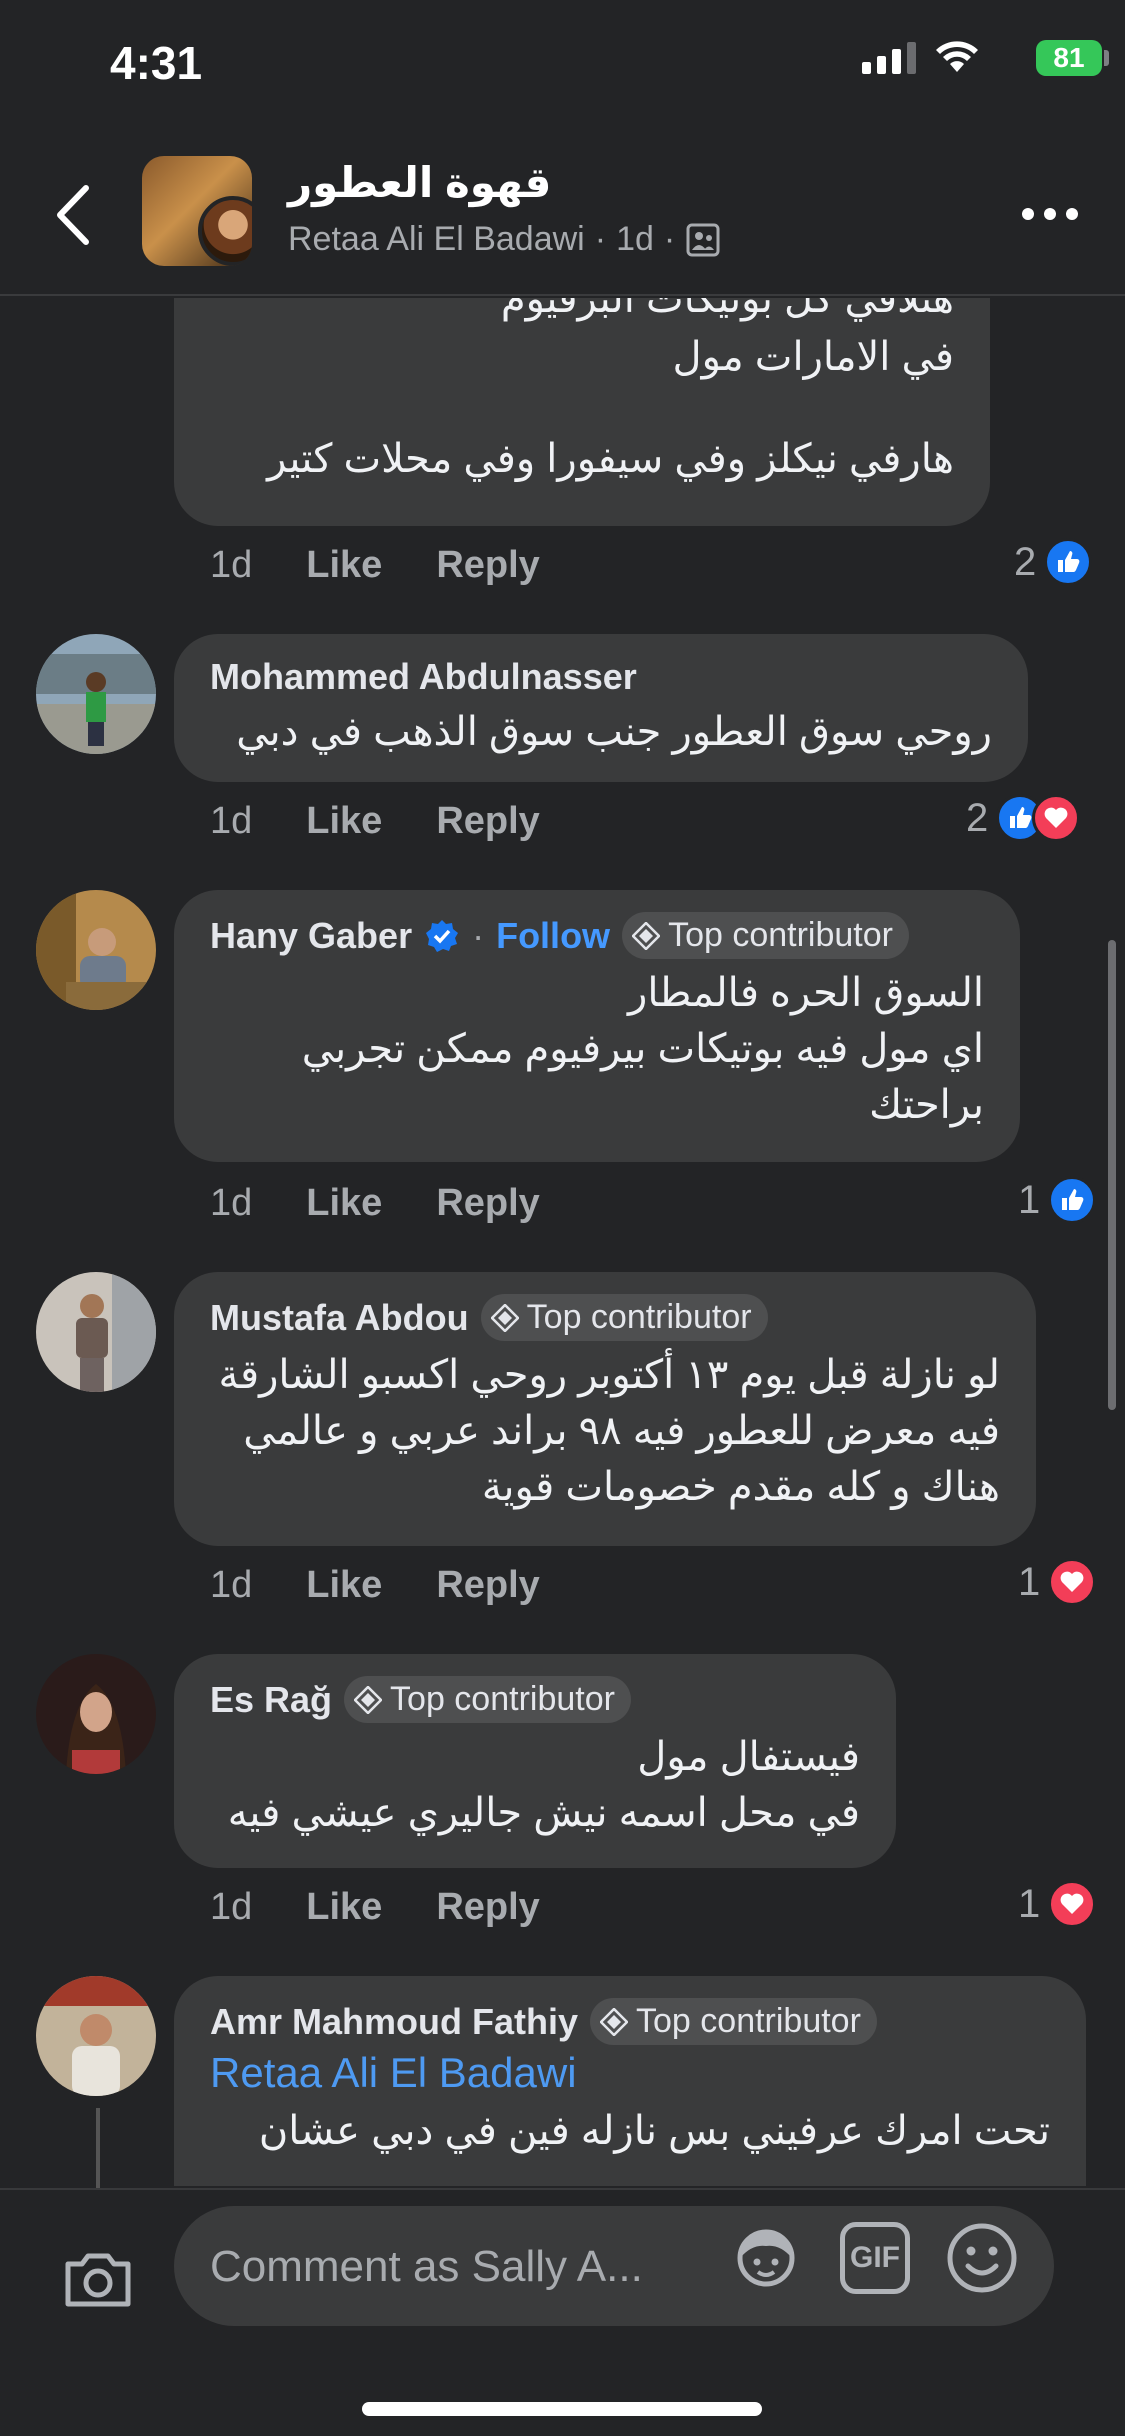 The width and height of the screenshot is (1125, 2436). What do you see at coordinates (436, 239) in the screenshot?
I see `author-name: Retaa Ali El Badawi` at bounding box center [436, 239].